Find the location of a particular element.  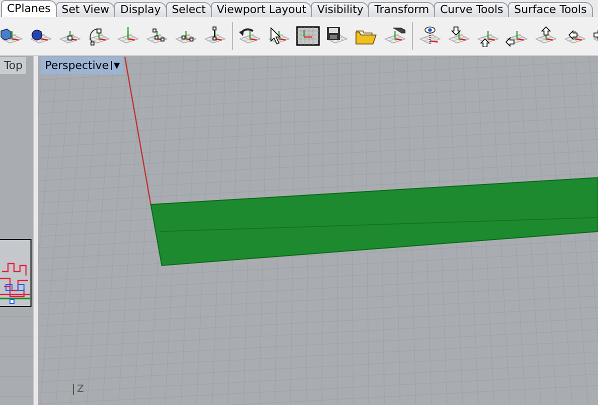

cursor-icon is located at coordinates (279, 36).